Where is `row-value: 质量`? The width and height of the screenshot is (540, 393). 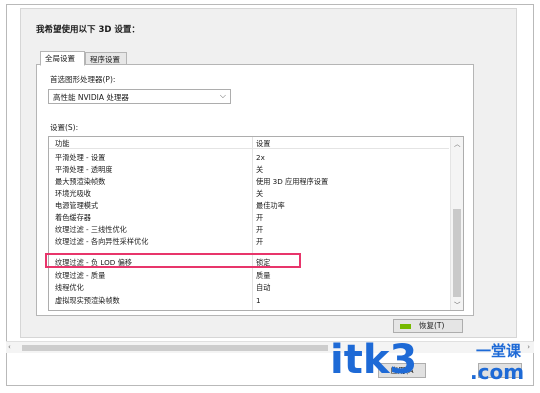
row-value: 质量 is located at coordinates (263, 275).